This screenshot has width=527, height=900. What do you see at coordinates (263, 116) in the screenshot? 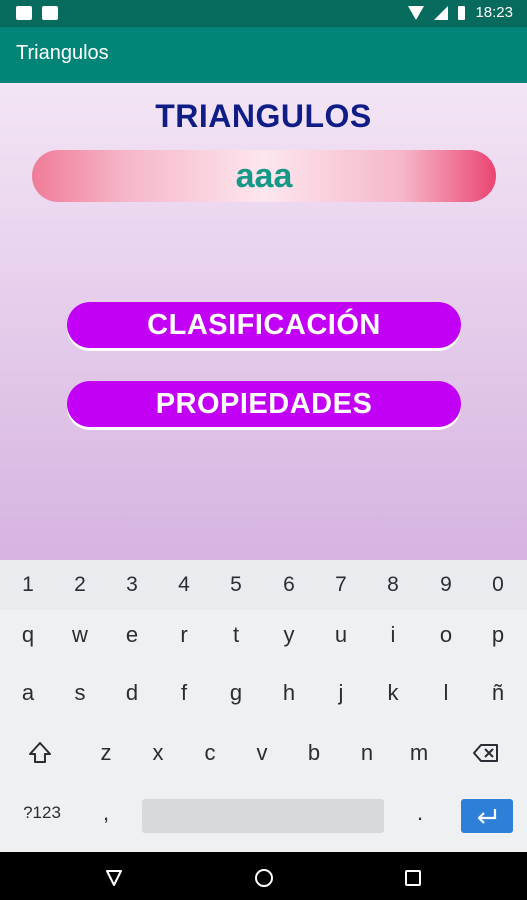
I see `page-heading: TRIANGULOS` at bounding box center [263, 116].